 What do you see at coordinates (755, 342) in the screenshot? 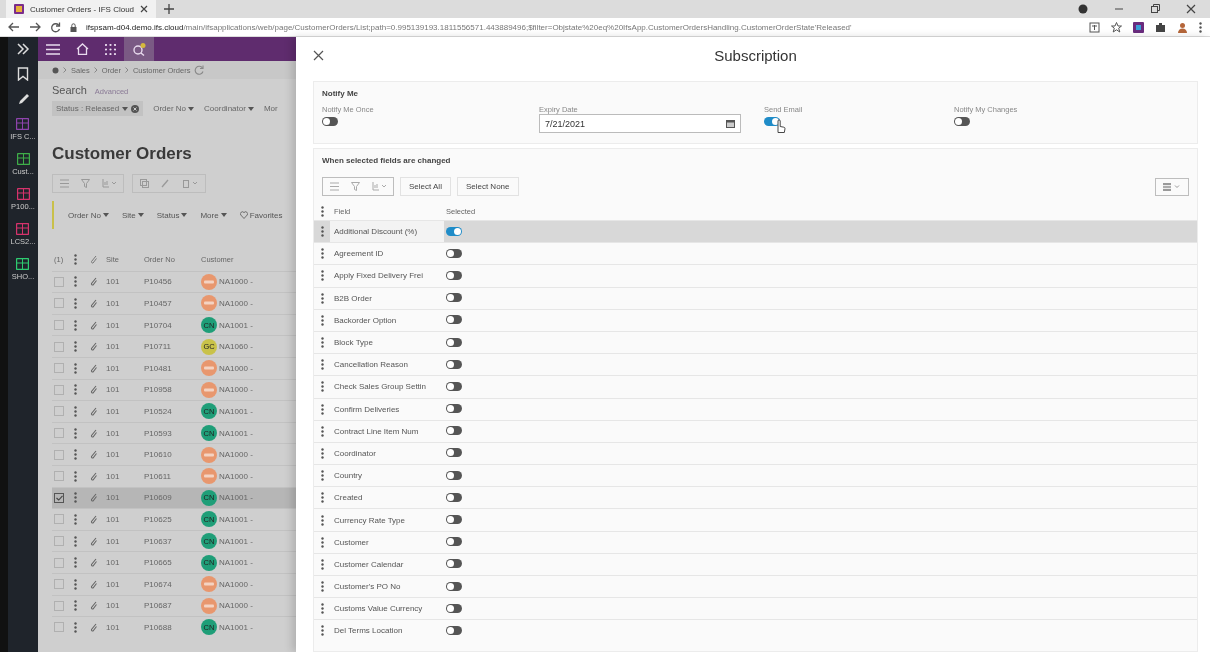
I see `table-row: Block Type` at bounding box center [755, 342].